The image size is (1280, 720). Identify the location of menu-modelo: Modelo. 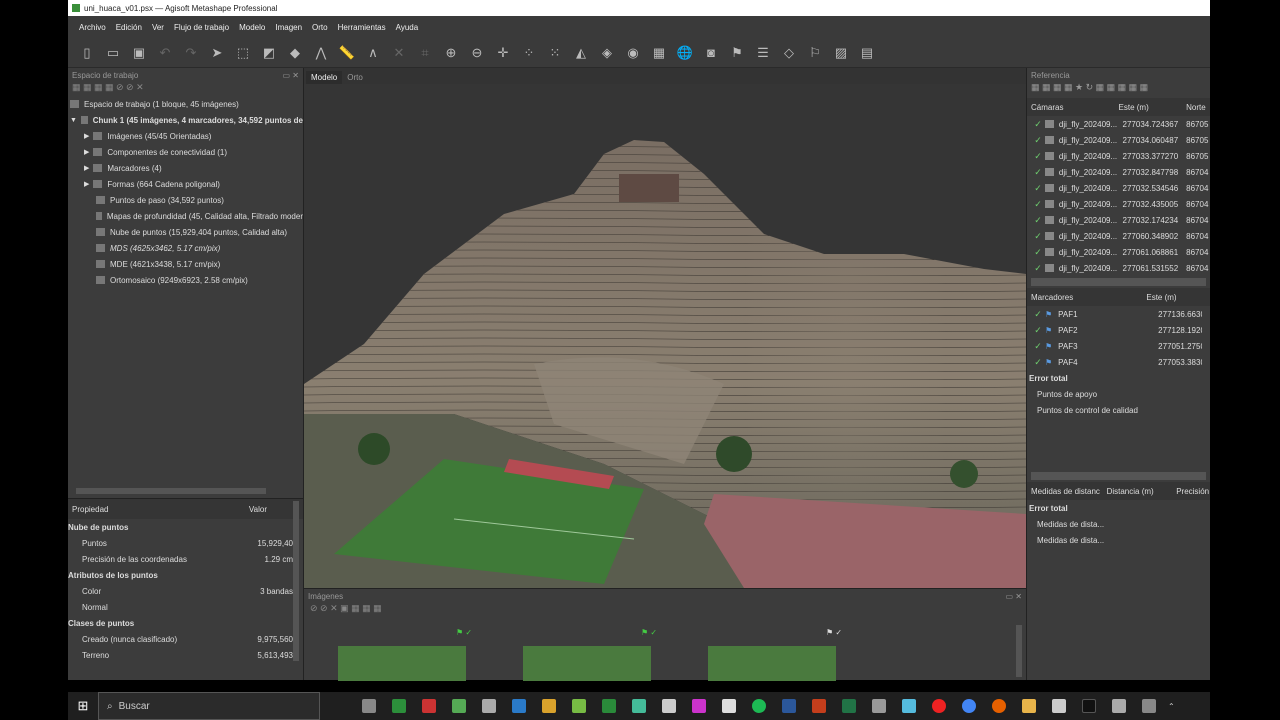
(252, 27).